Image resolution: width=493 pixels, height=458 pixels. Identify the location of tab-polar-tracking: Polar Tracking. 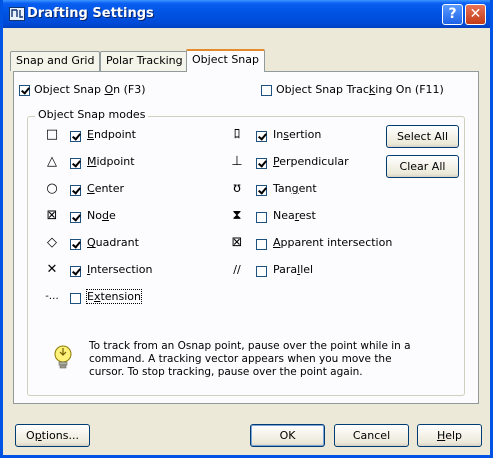
(144, 61).